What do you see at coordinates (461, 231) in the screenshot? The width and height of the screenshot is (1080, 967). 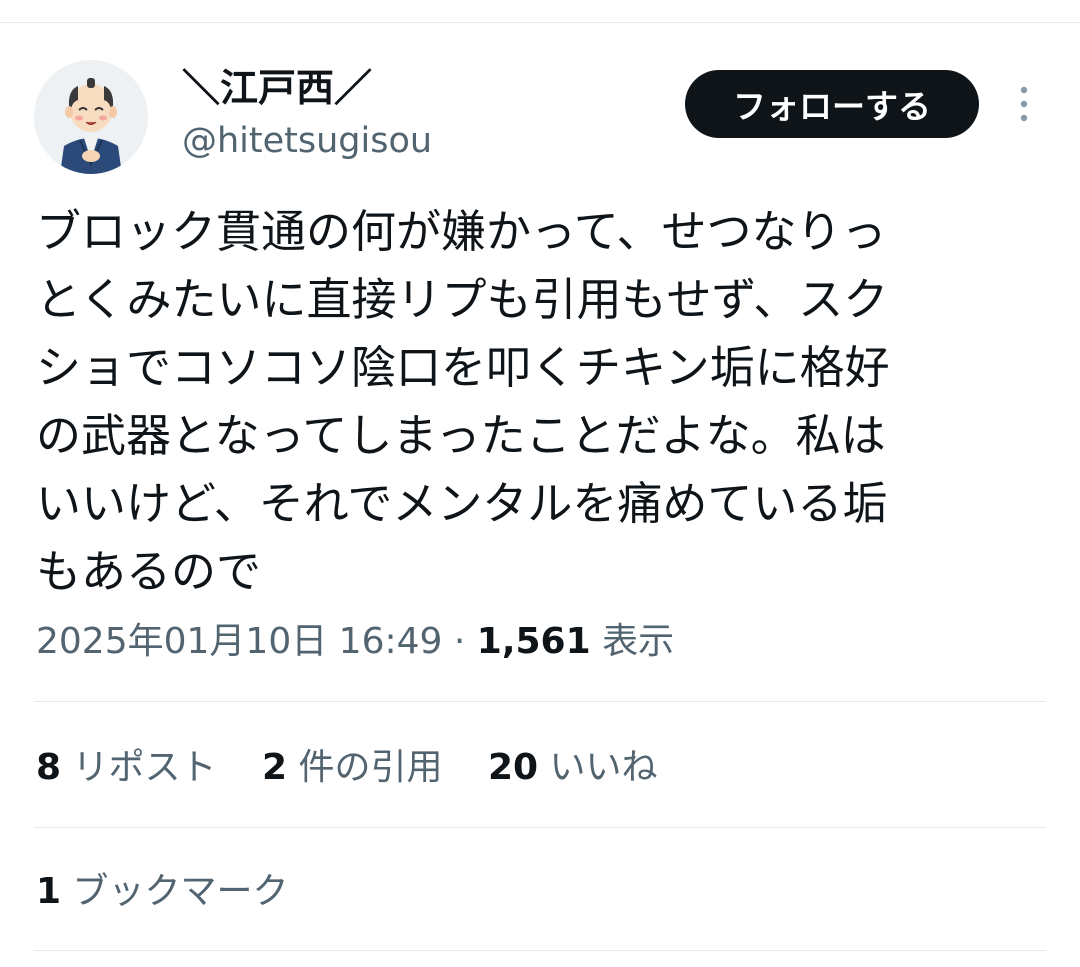 I see `tweet-text-line: ブロック貫通の何が嫌かって、せつなりっ` at bounding box center [461, 231].